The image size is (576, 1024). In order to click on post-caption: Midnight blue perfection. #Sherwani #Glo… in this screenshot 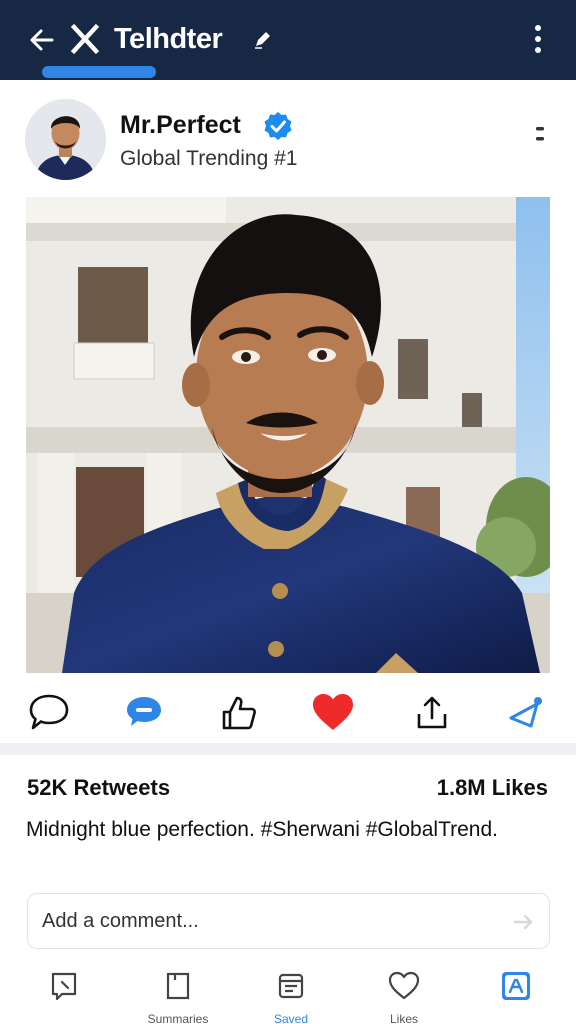, I will do `click(262, 829)`.